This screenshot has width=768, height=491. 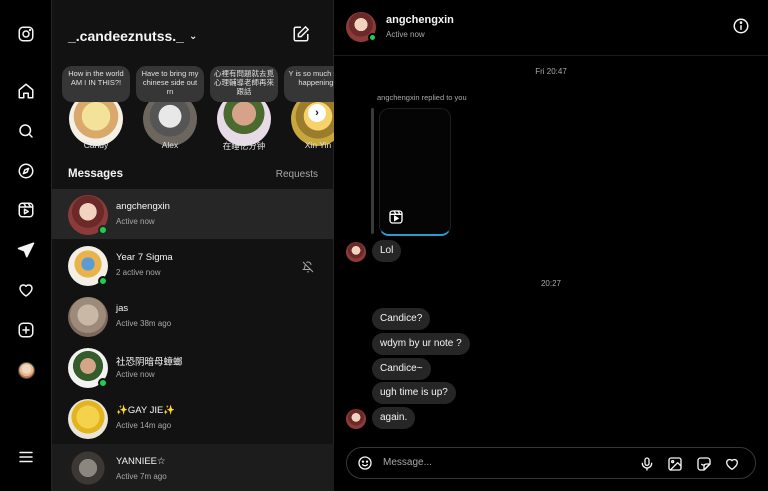 I want to click on instagram-icon, so click(x=26, y=34).